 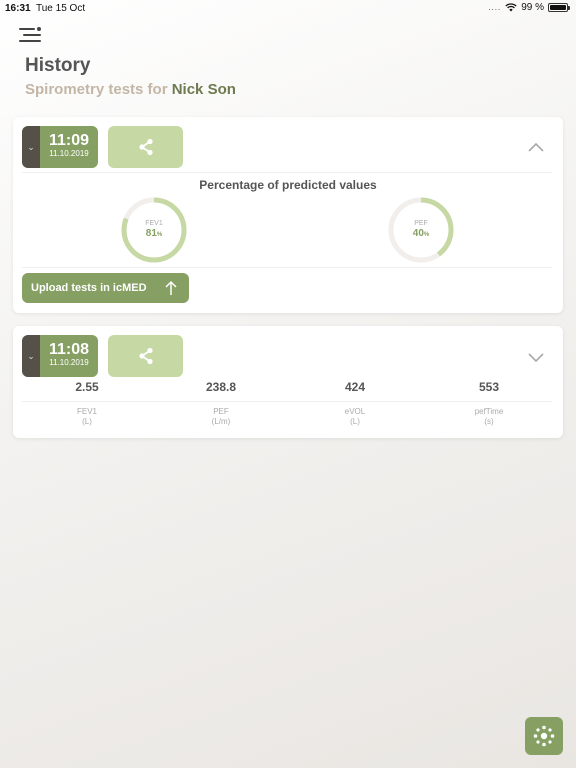 I want to click on chevron-down-icon, so click(x=536, y=357).